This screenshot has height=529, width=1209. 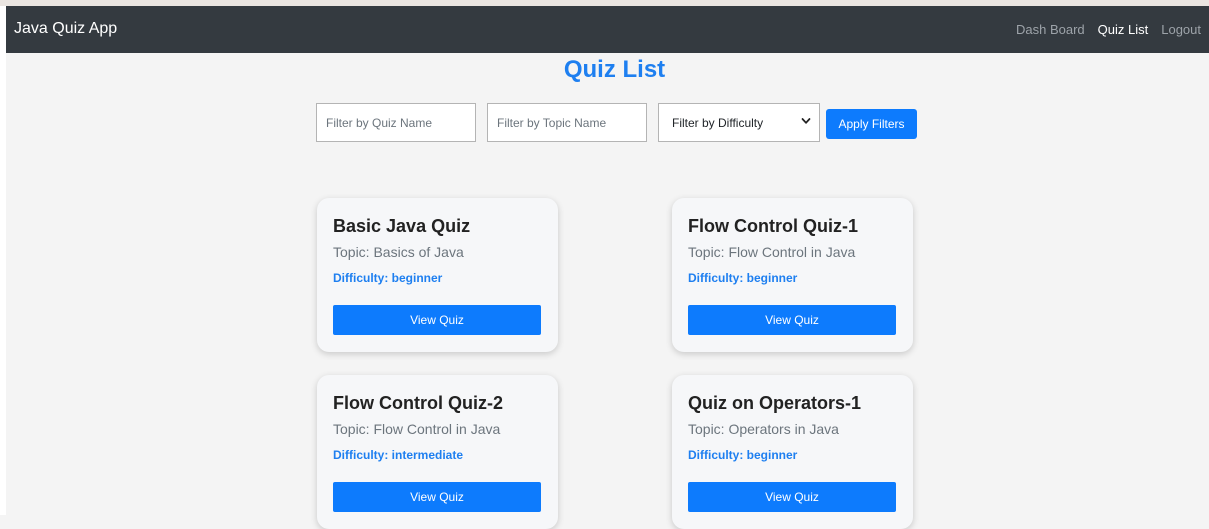 I want to click on quiz-title: Flow Control Quiz-2, so click(x=418, y=403).